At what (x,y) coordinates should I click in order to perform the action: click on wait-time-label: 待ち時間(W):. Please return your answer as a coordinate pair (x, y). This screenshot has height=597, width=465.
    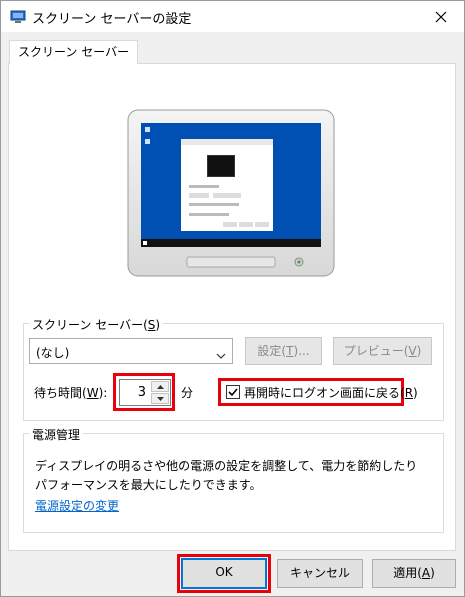
    Looking at the image, I should click on (71, 393).